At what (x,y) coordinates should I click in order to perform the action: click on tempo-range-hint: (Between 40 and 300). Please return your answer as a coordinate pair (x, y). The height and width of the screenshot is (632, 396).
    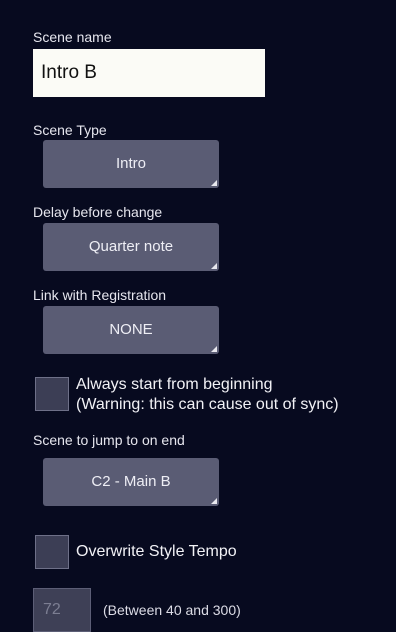
    Looking at the image, I should click on (172, 610).